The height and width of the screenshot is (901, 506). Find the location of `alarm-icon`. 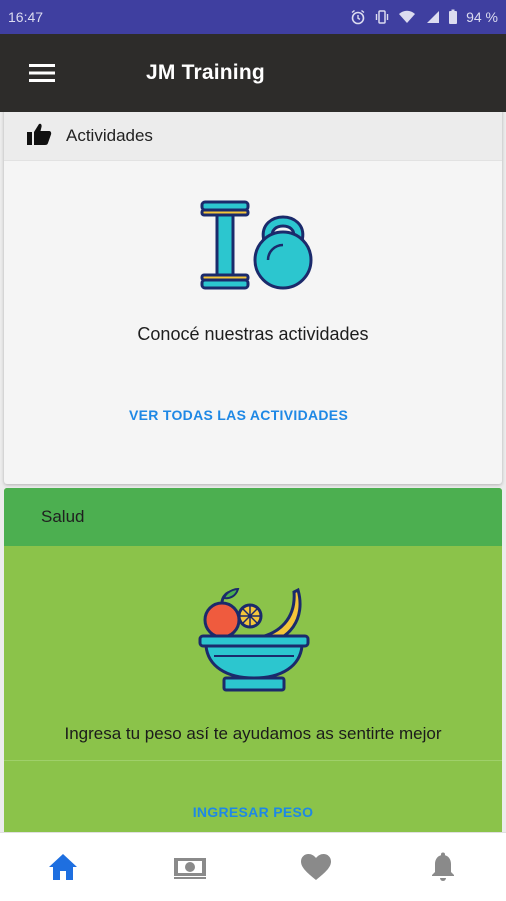

alarm-icon is located at coordinates (358, 17).